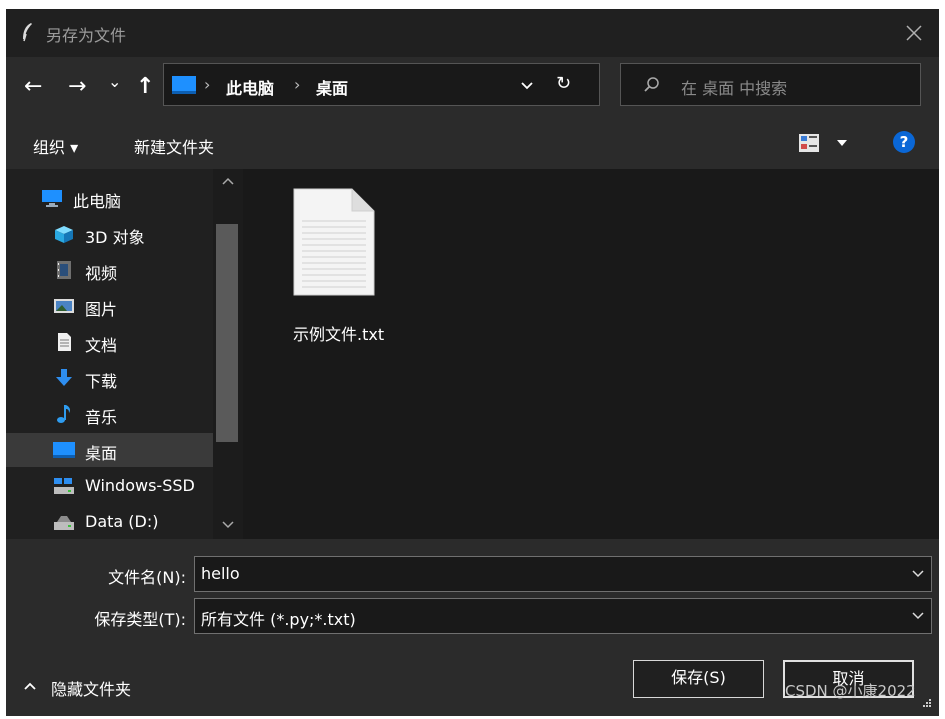 The height and width of the screenshot is (719, 945). Describe the element at coordinates (140, 485) in the screenshot. I see `sidebar-item-label: Windows-SSD` at that location.